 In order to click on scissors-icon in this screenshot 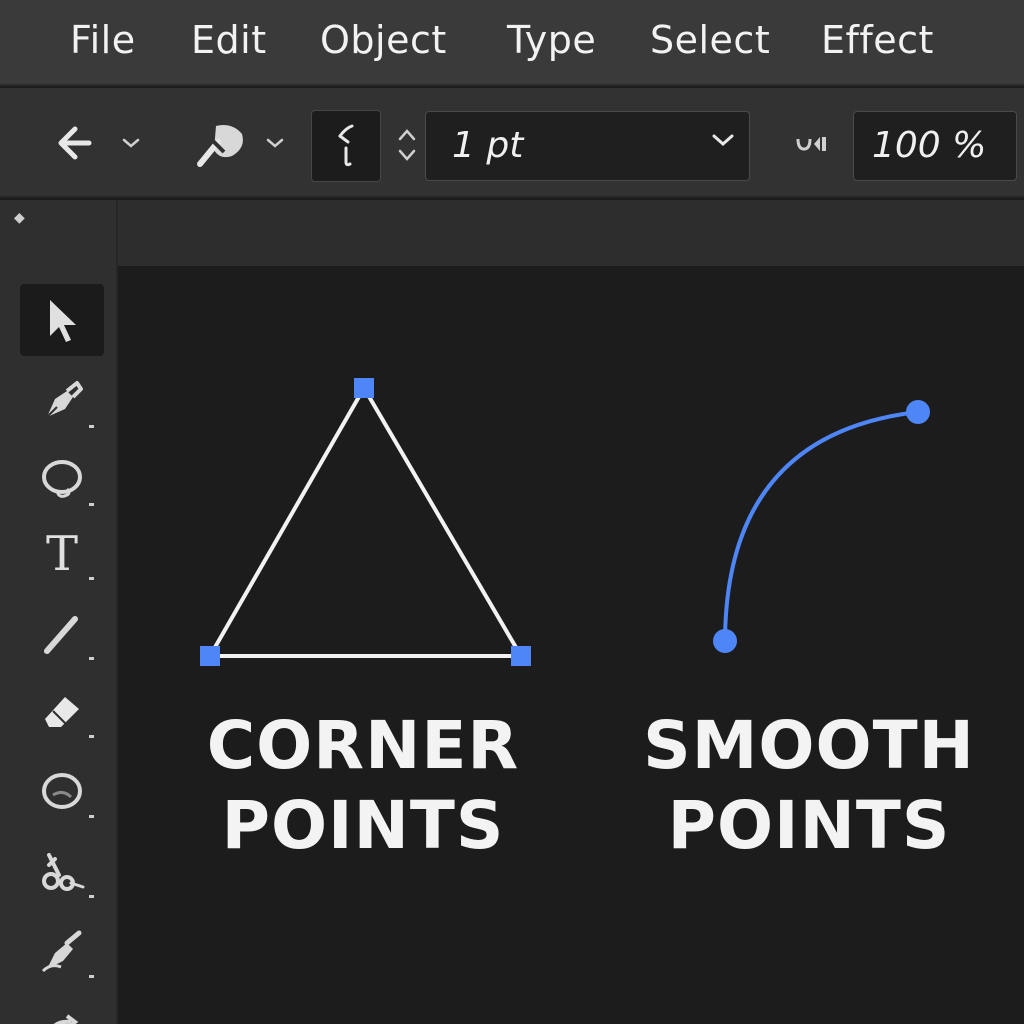, I will do `click(63, 872)`.